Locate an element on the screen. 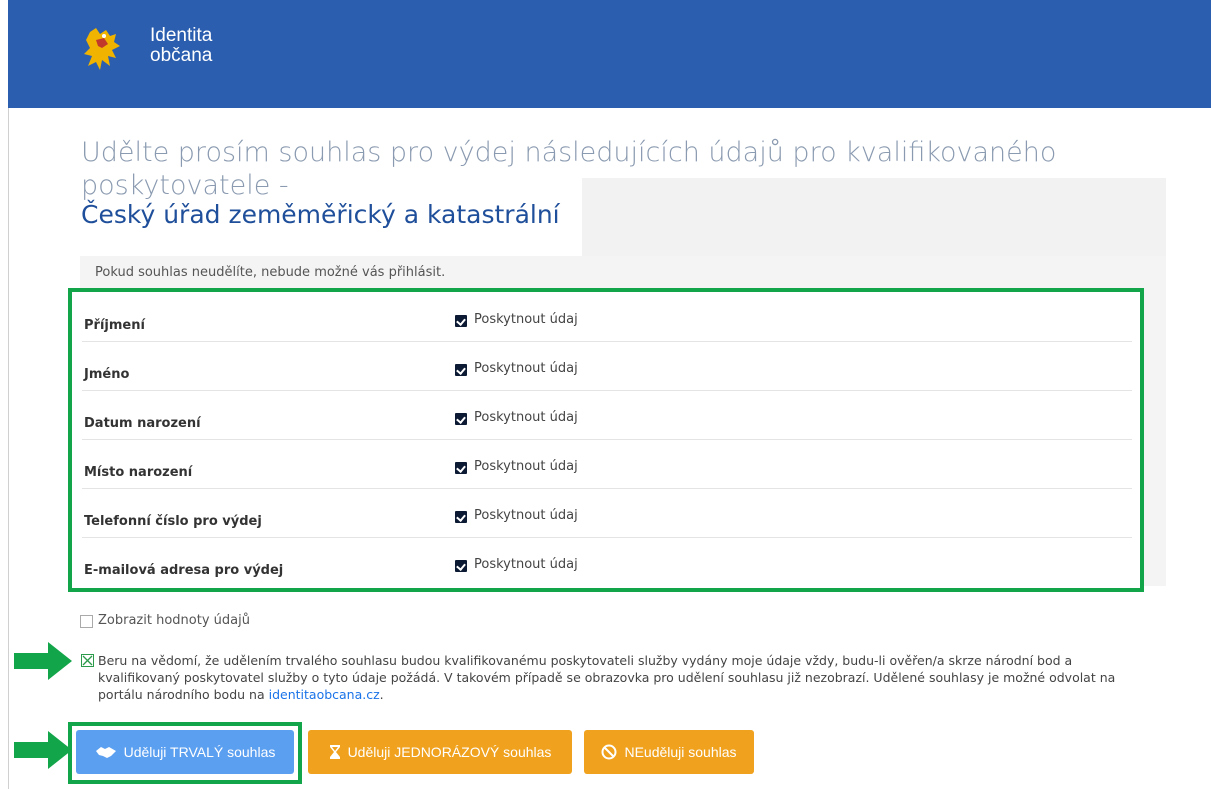 The image size is (1211, 789). grant-one-time-consent-button: Uděluji JEDNORÁZOVÝ souhlas is located at coordinates (440, 752).